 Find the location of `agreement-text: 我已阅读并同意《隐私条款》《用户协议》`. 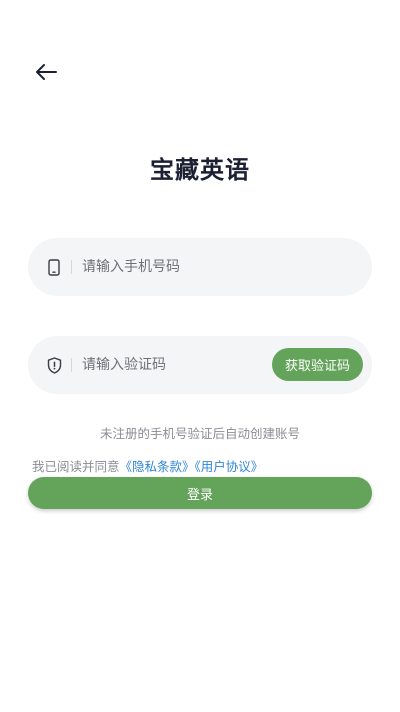

agreement-text: 我已阅读并同意《隐私条款》《用户协议》 is located at coordinates (147, 465).